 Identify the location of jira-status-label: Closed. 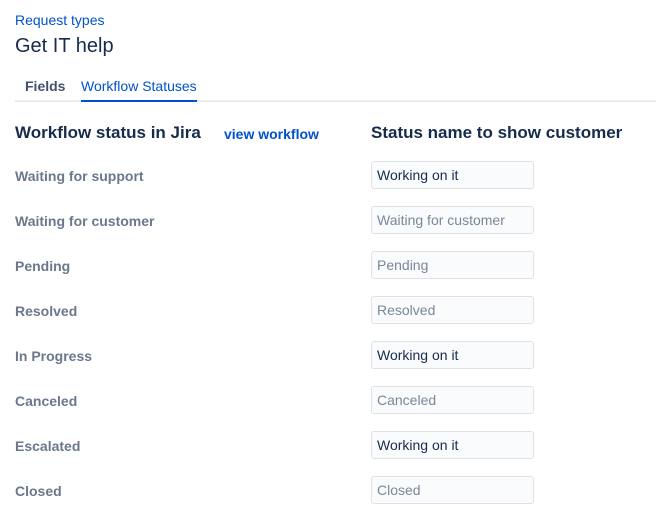
(38, 491).